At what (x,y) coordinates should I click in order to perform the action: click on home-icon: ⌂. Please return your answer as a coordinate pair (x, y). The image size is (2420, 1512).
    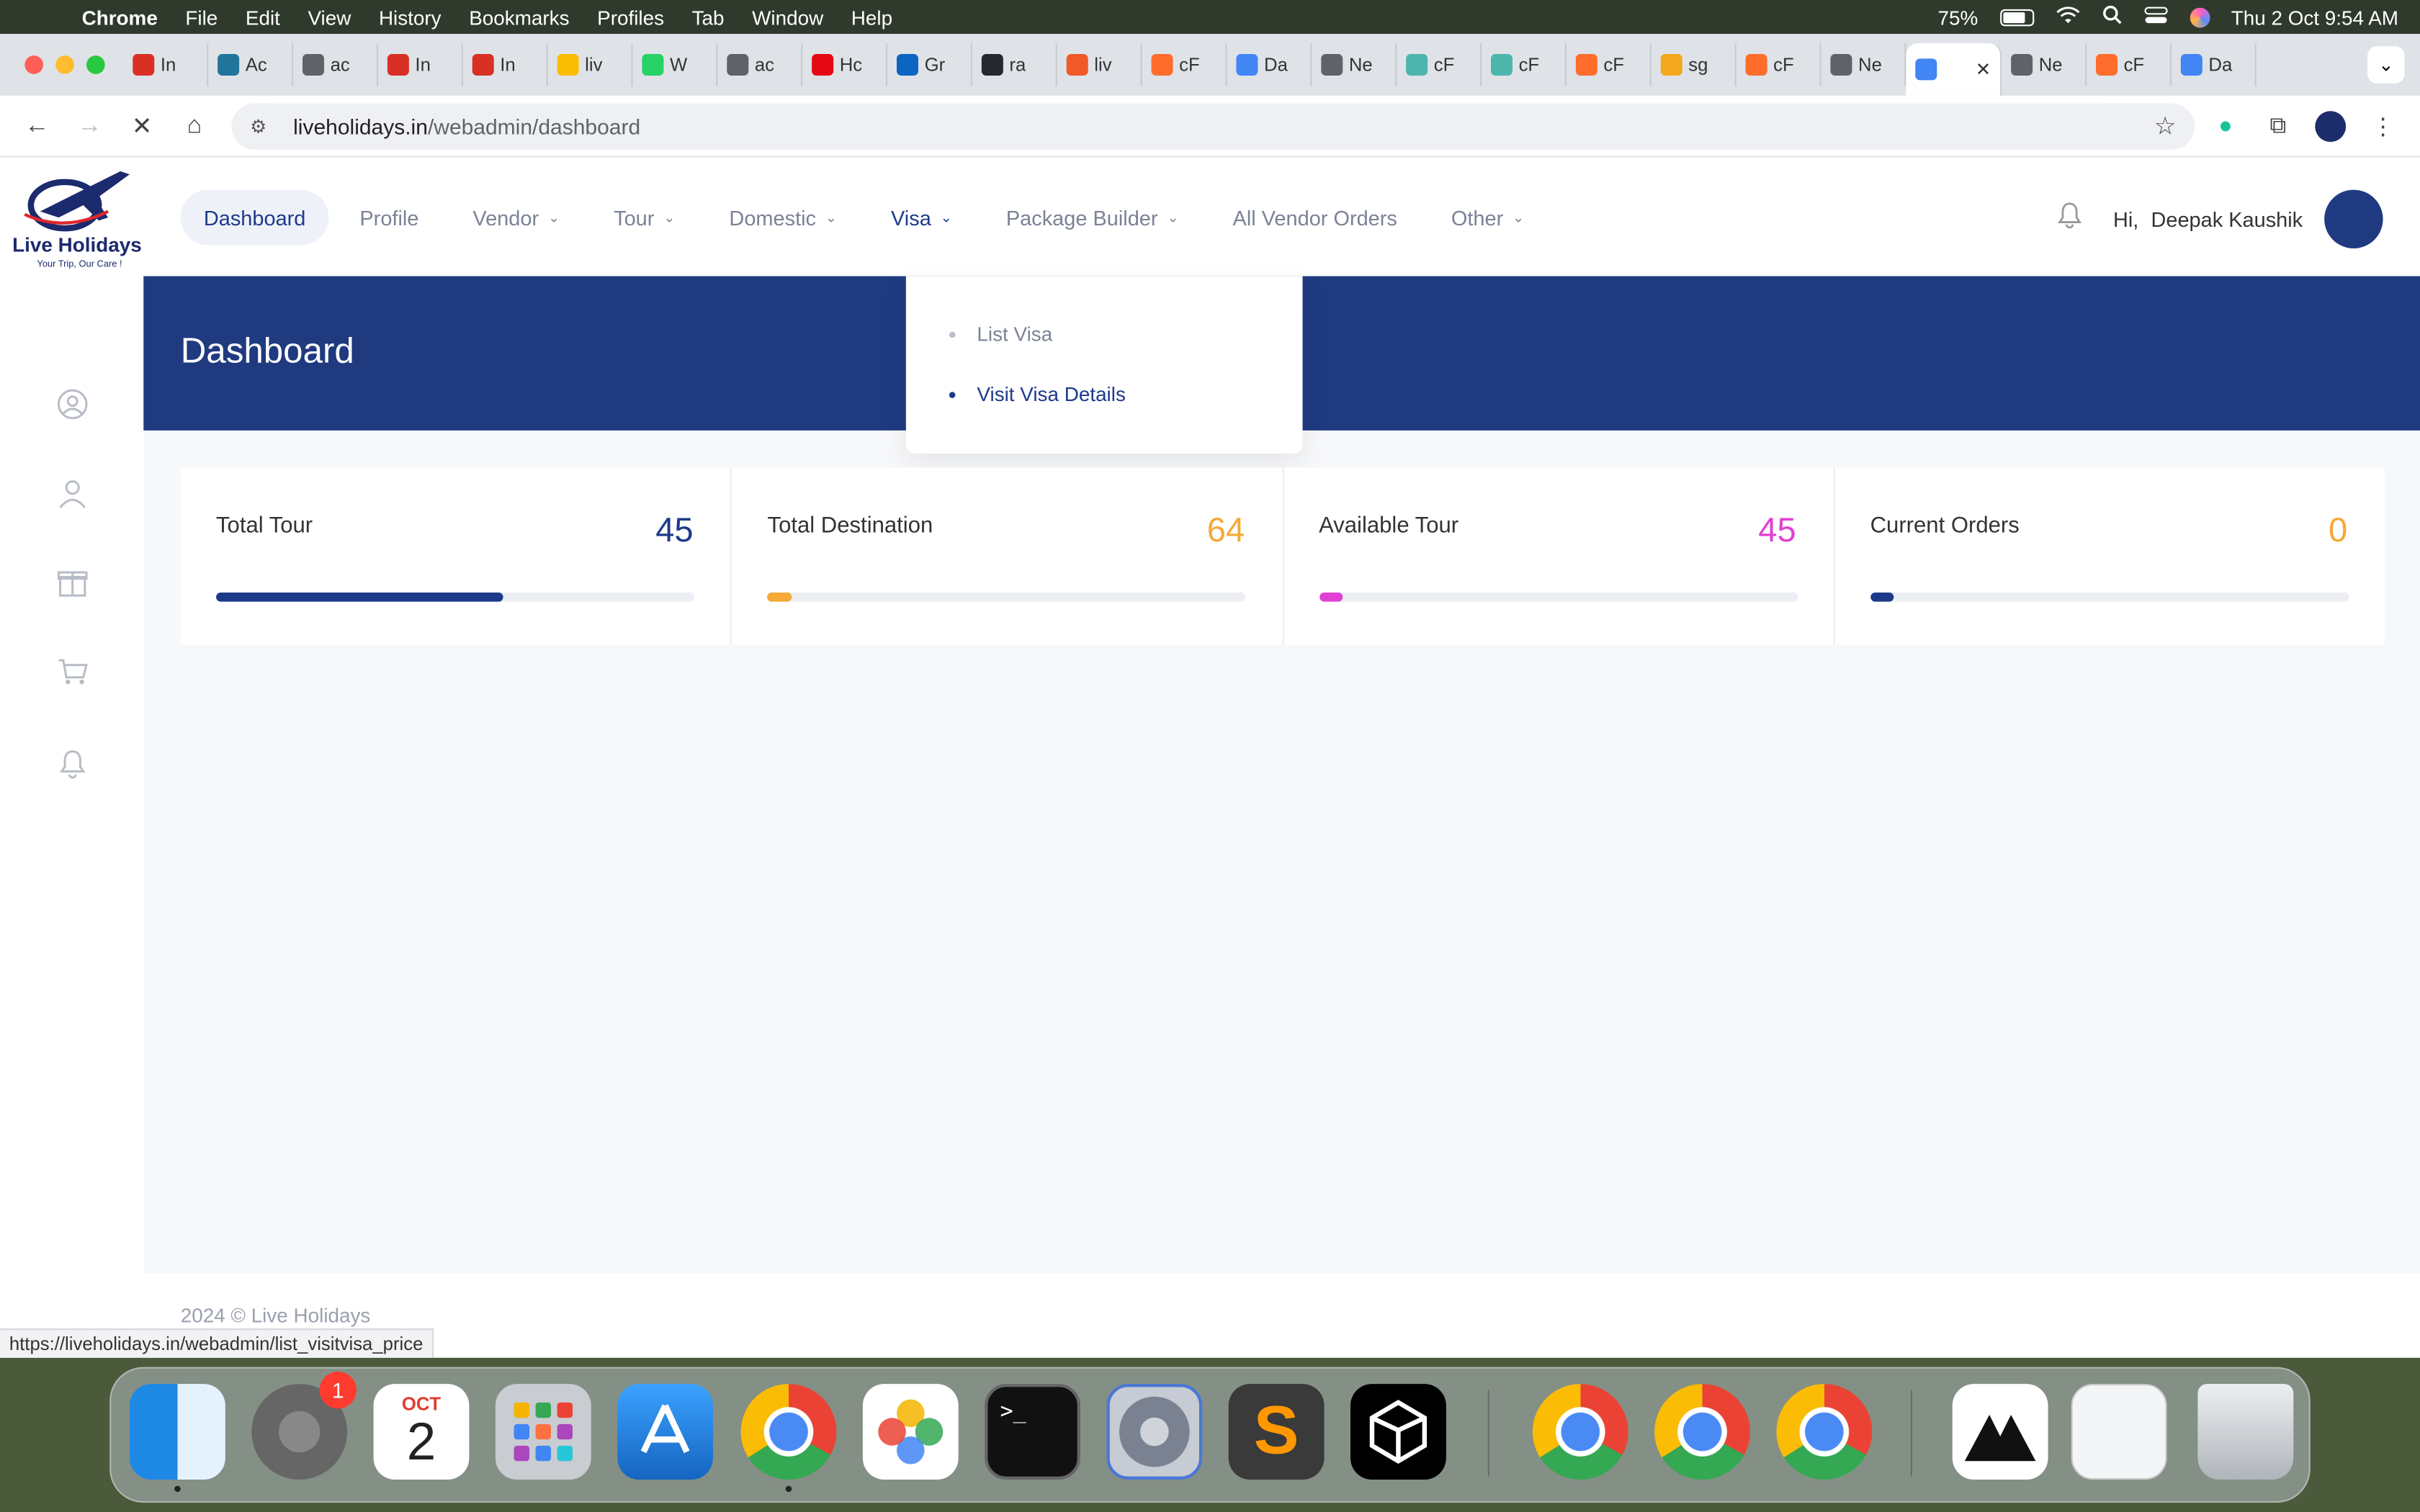
    Looking at the image, I should click on (194, 126).